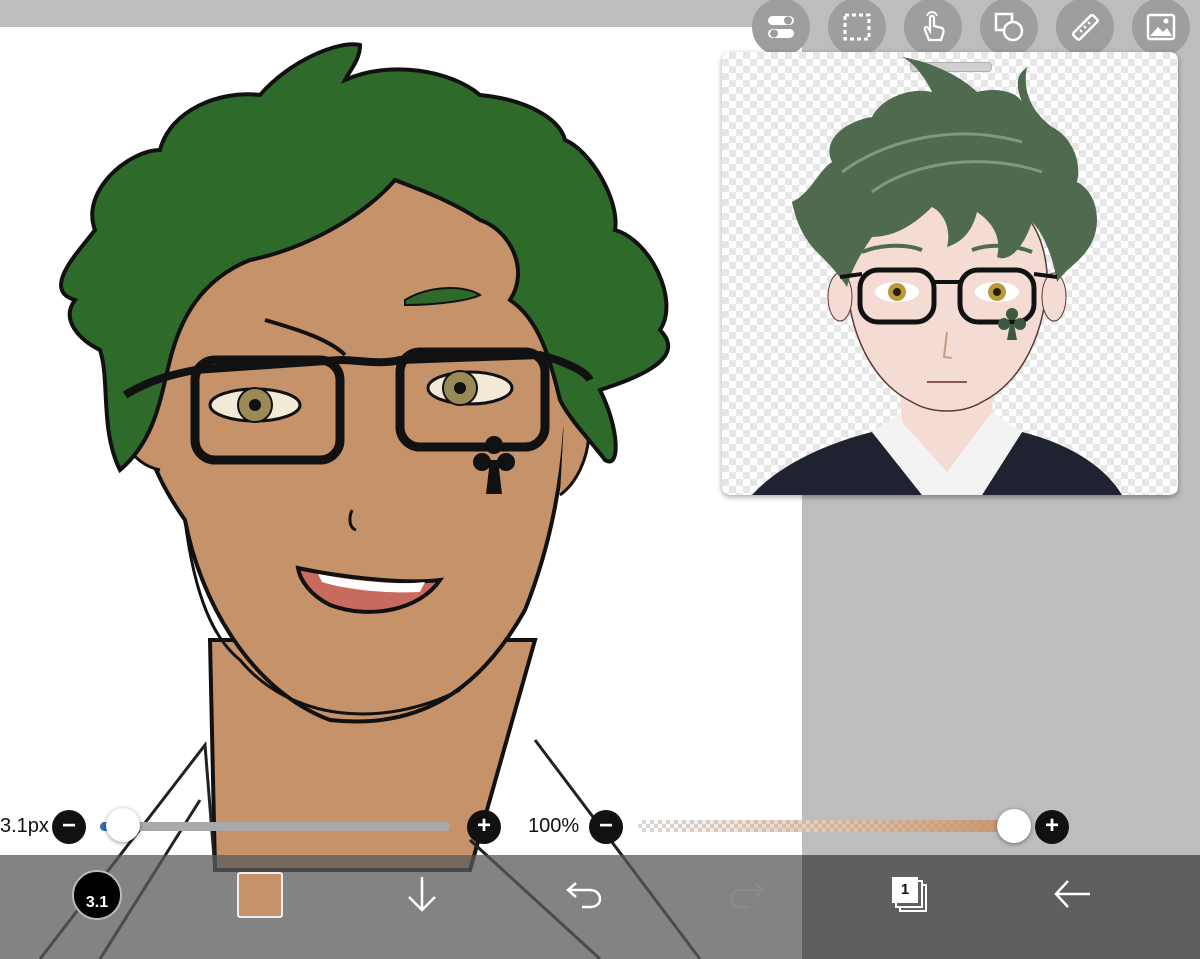 This screenshot has height=959, width=1200. What do you see at coordinates (857, 28) in the screenshot?
I see `selection-icon` at bounding box center [857, 28].